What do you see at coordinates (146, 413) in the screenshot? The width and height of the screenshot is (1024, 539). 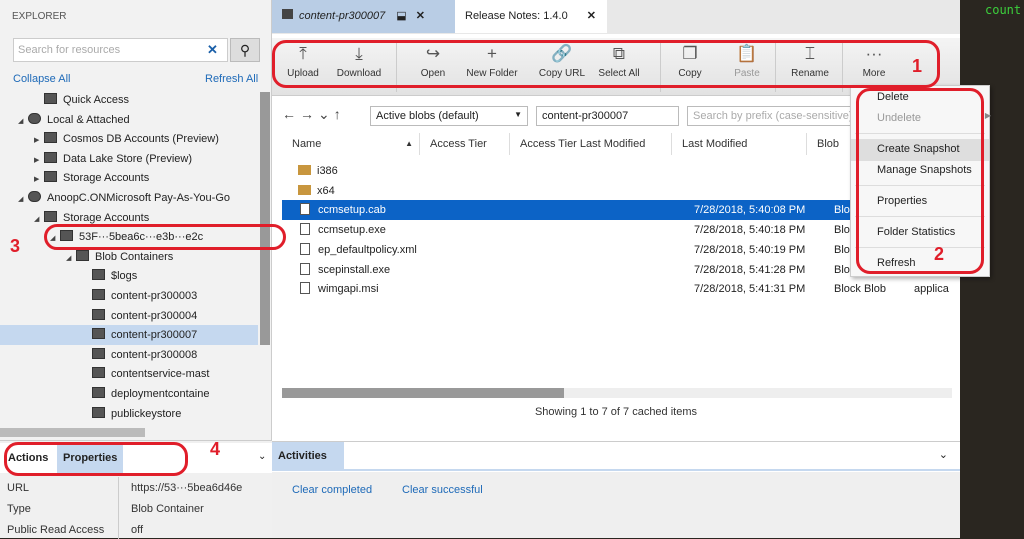 I see `tree-item-label: publickeystore` at bounding box center [146, 413].